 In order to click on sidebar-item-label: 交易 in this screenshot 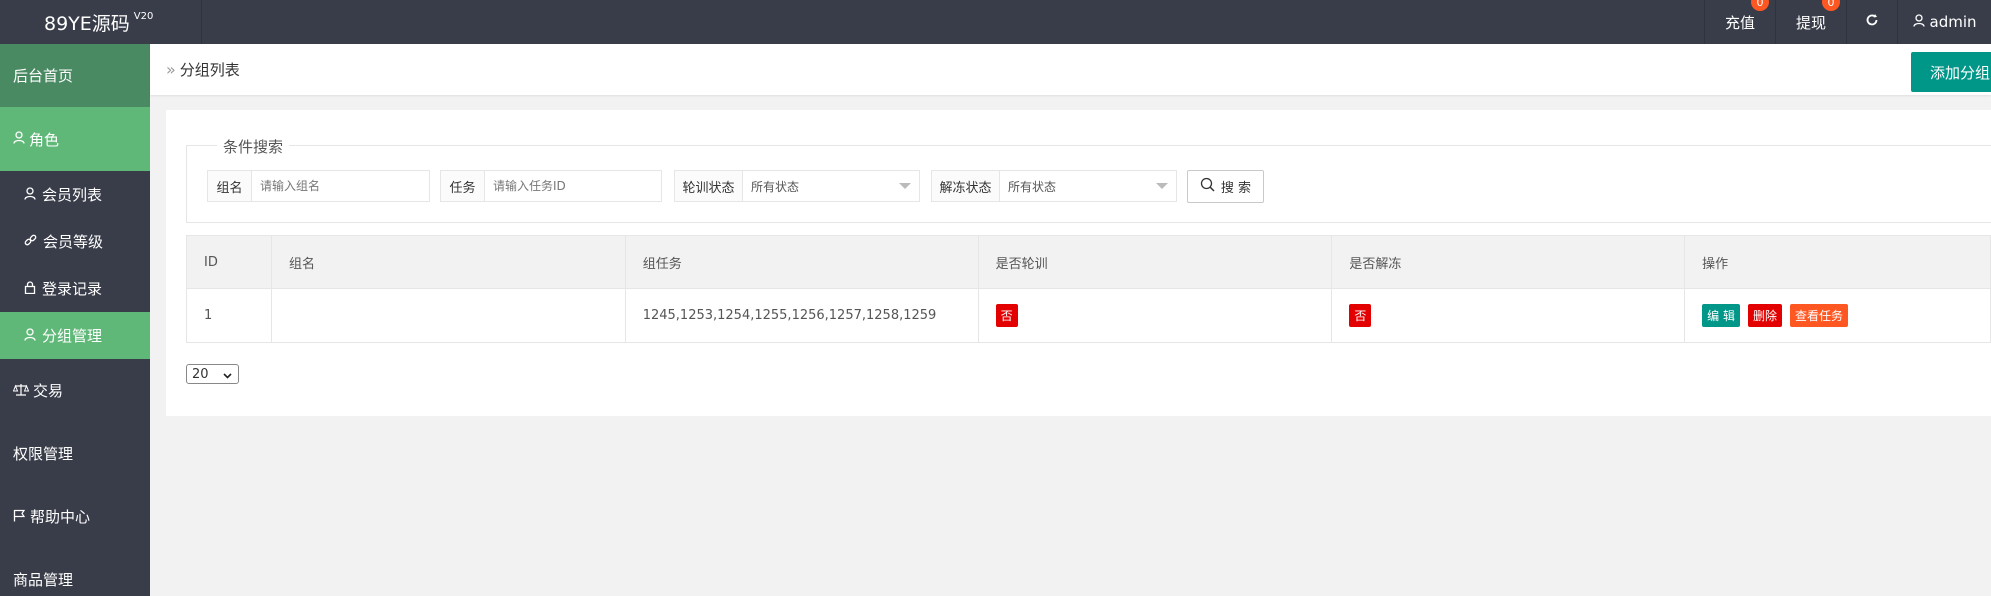, I will do `click(48, 391)`.